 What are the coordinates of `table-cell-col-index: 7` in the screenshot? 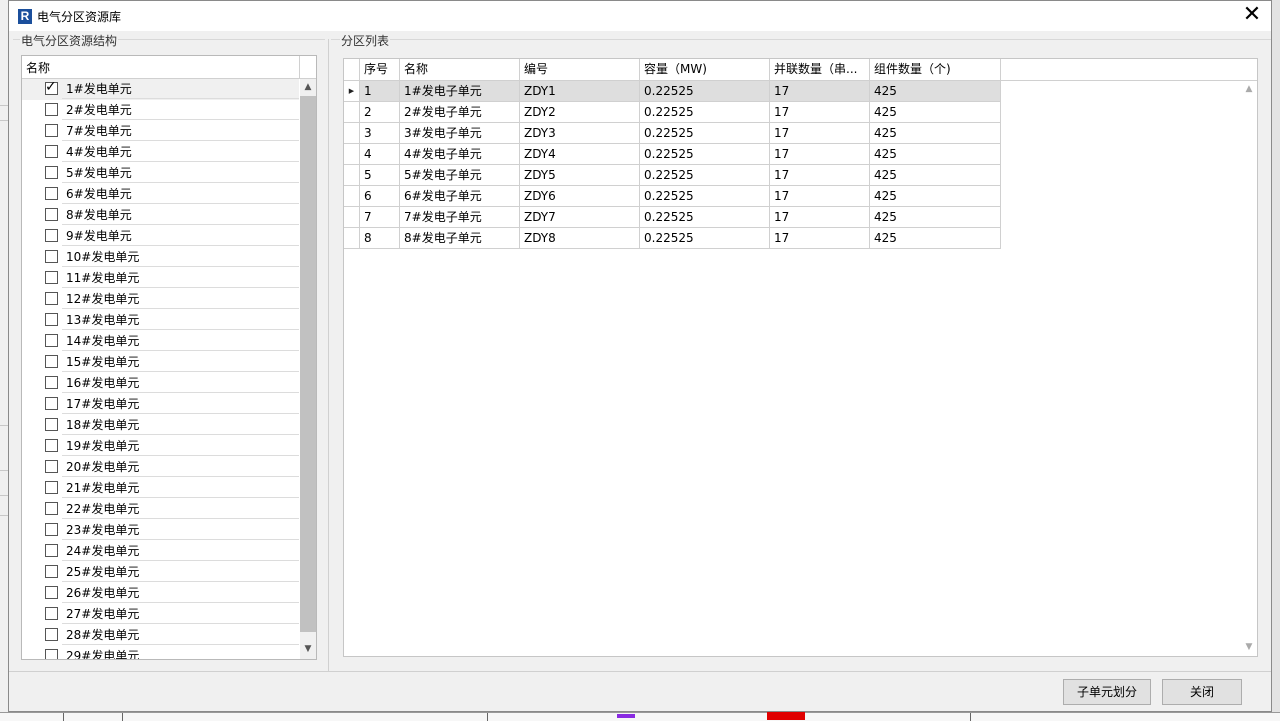 It's located at (380, 217).